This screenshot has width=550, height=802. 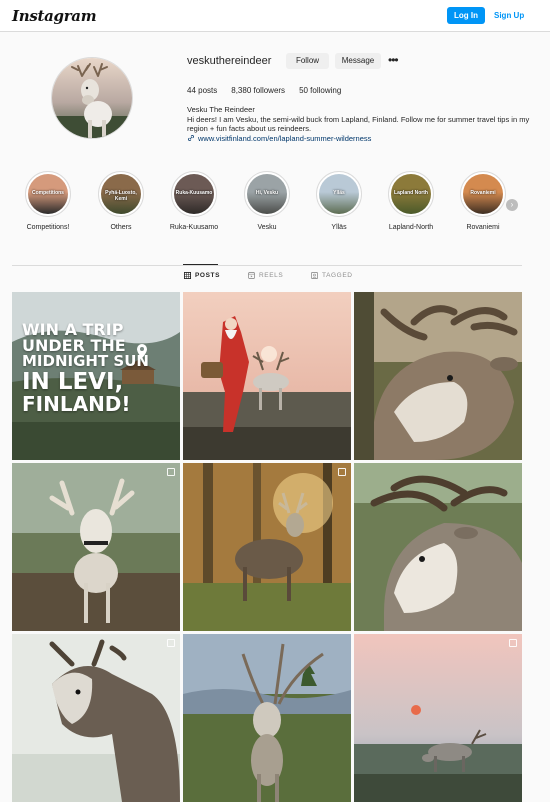 I want to click on message-button: Message, so click(x=358, y=61).